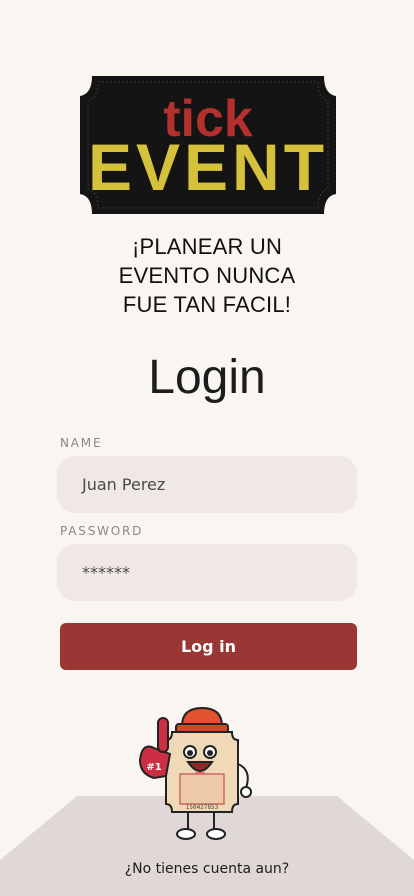  I want to click on mascot-badge: #1, so click(153, 767).